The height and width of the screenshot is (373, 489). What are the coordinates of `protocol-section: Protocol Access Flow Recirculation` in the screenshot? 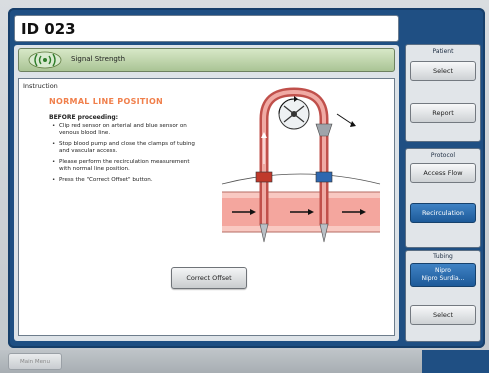 It's located at (443, 198).